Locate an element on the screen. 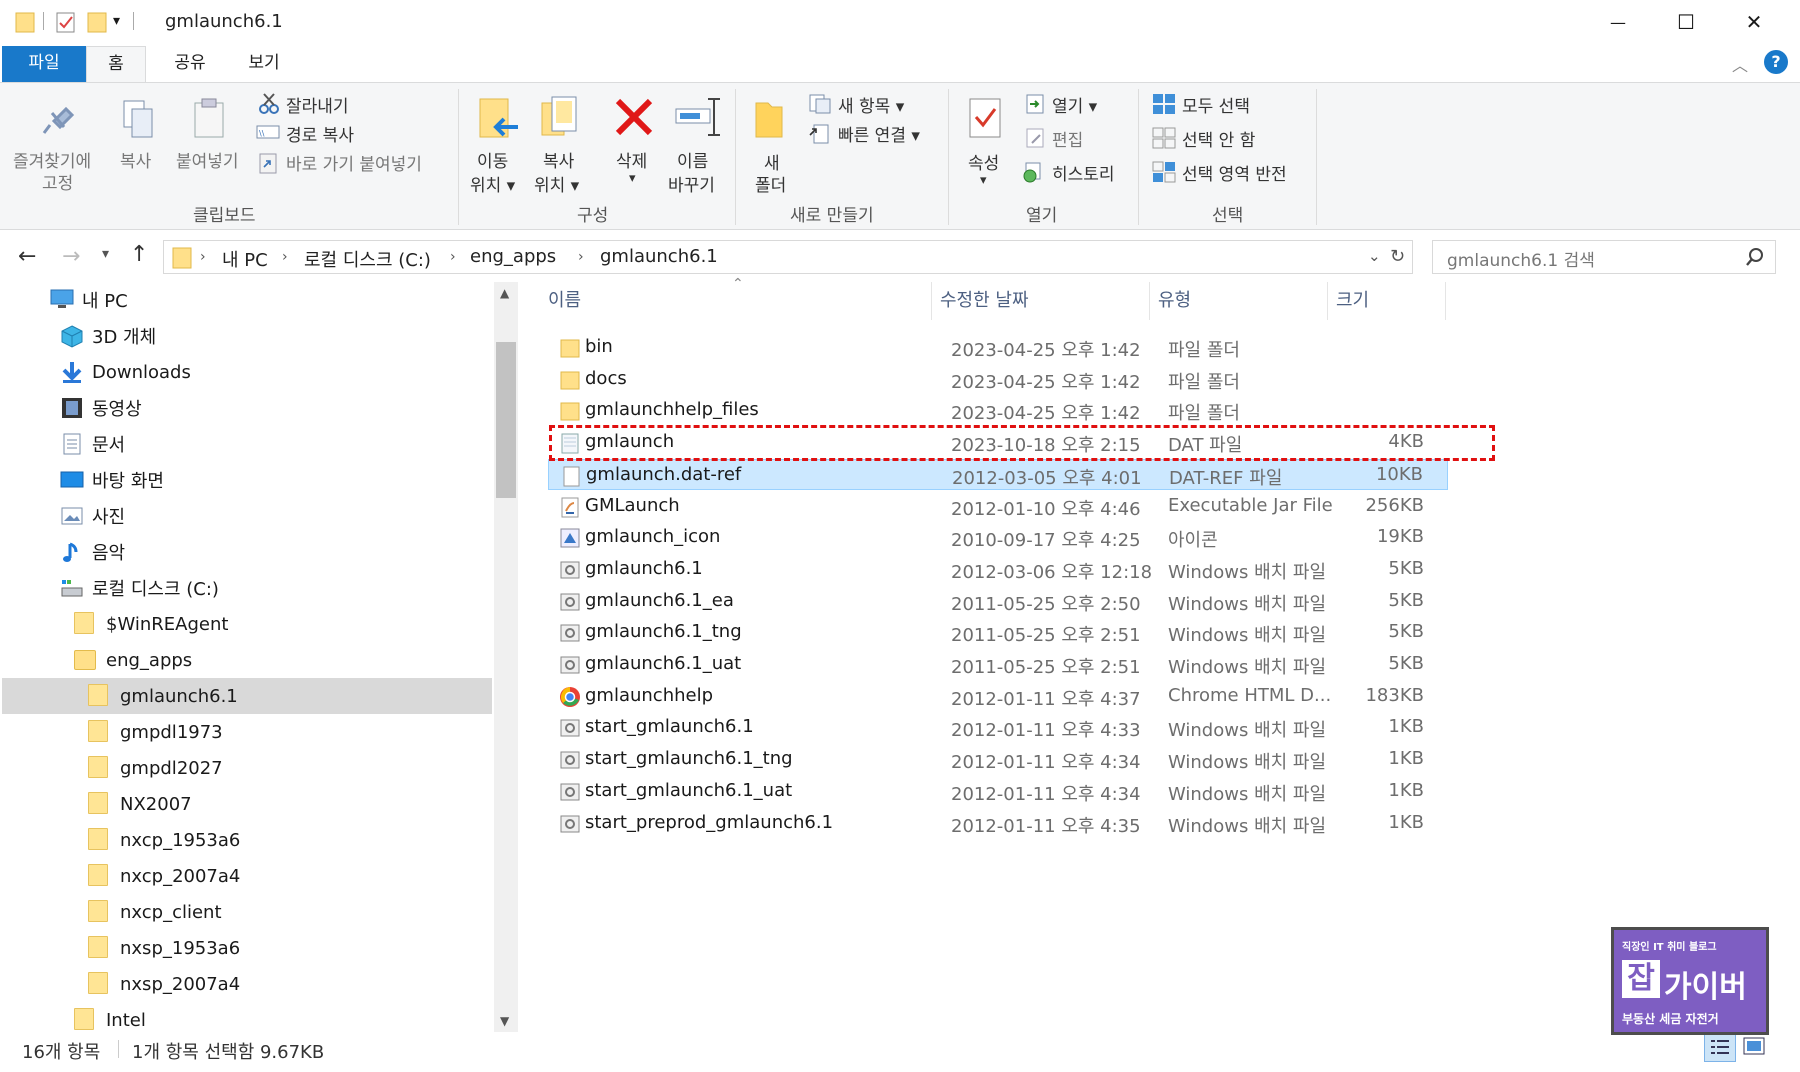  breadcrumb-mypc: 내 PC is located at coordinates (245, 259).